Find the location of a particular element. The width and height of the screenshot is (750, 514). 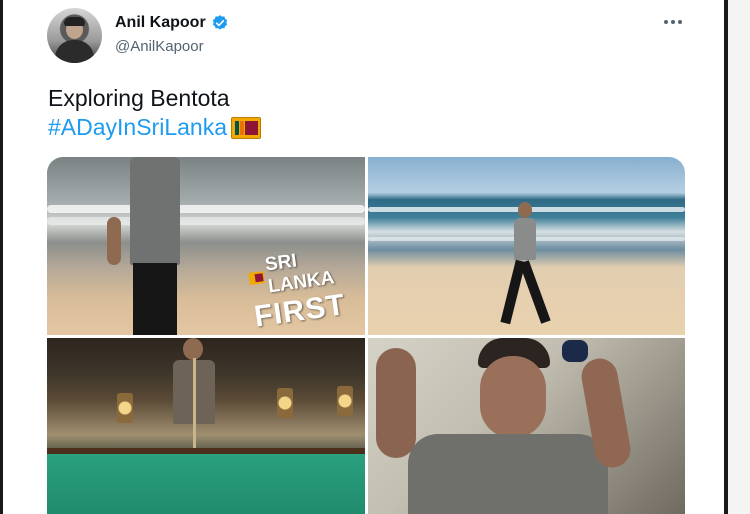

sri-lanka-first-logo: SRI LANKA FIRST is located at coordinates (305, 287).